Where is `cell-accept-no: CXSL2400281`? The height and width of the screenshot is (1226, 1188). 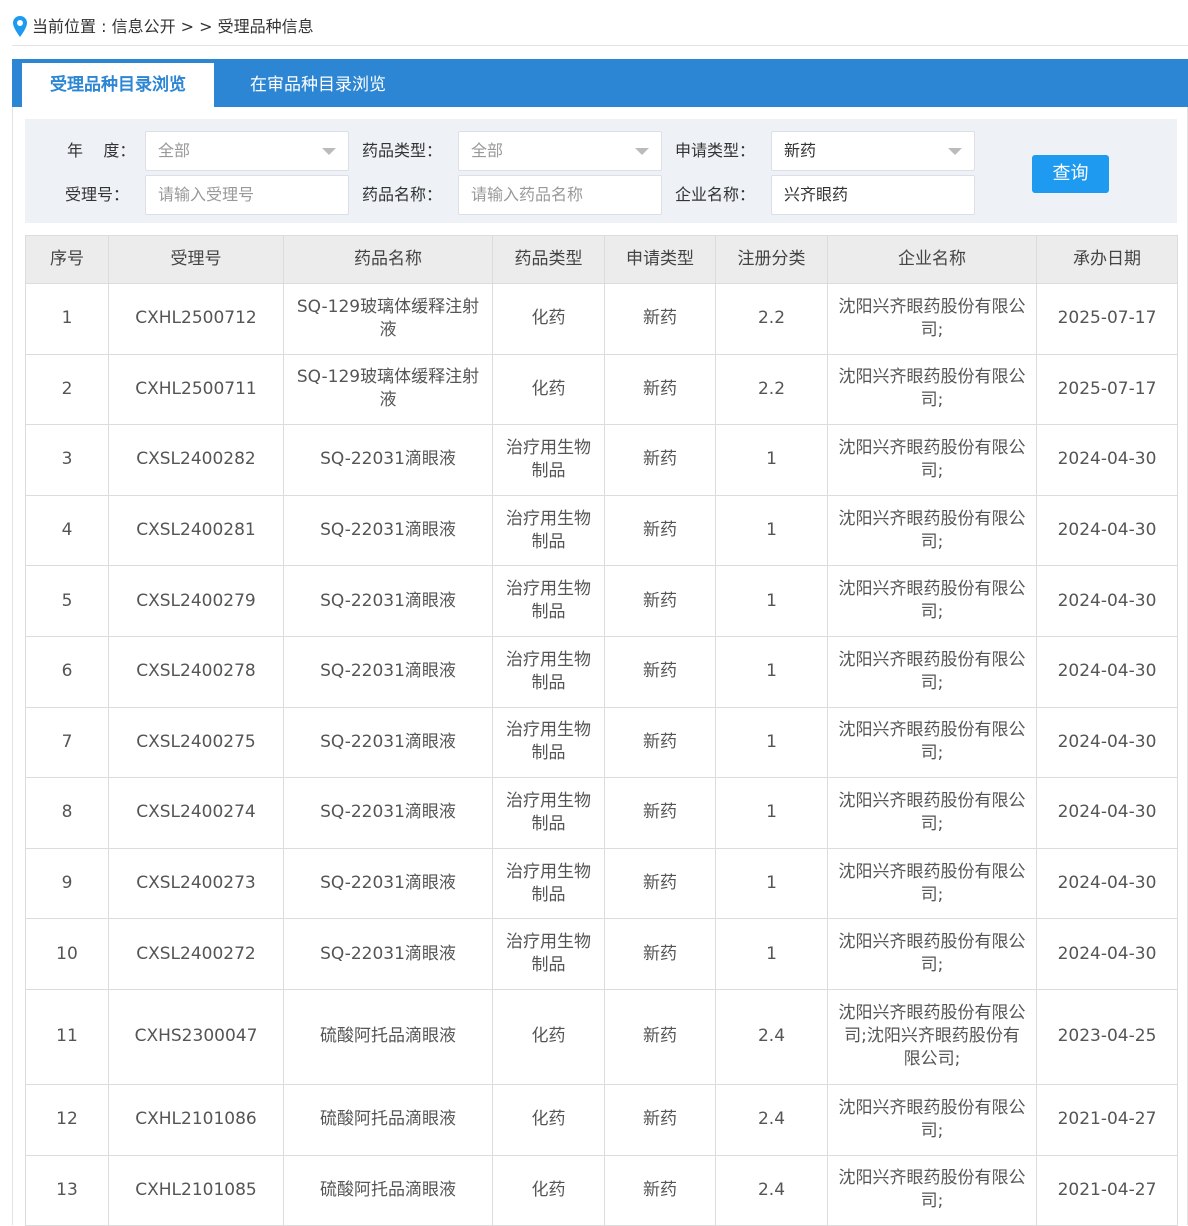 cell-accept-no: CXSL2400281 is located at coordinates (196, 530).